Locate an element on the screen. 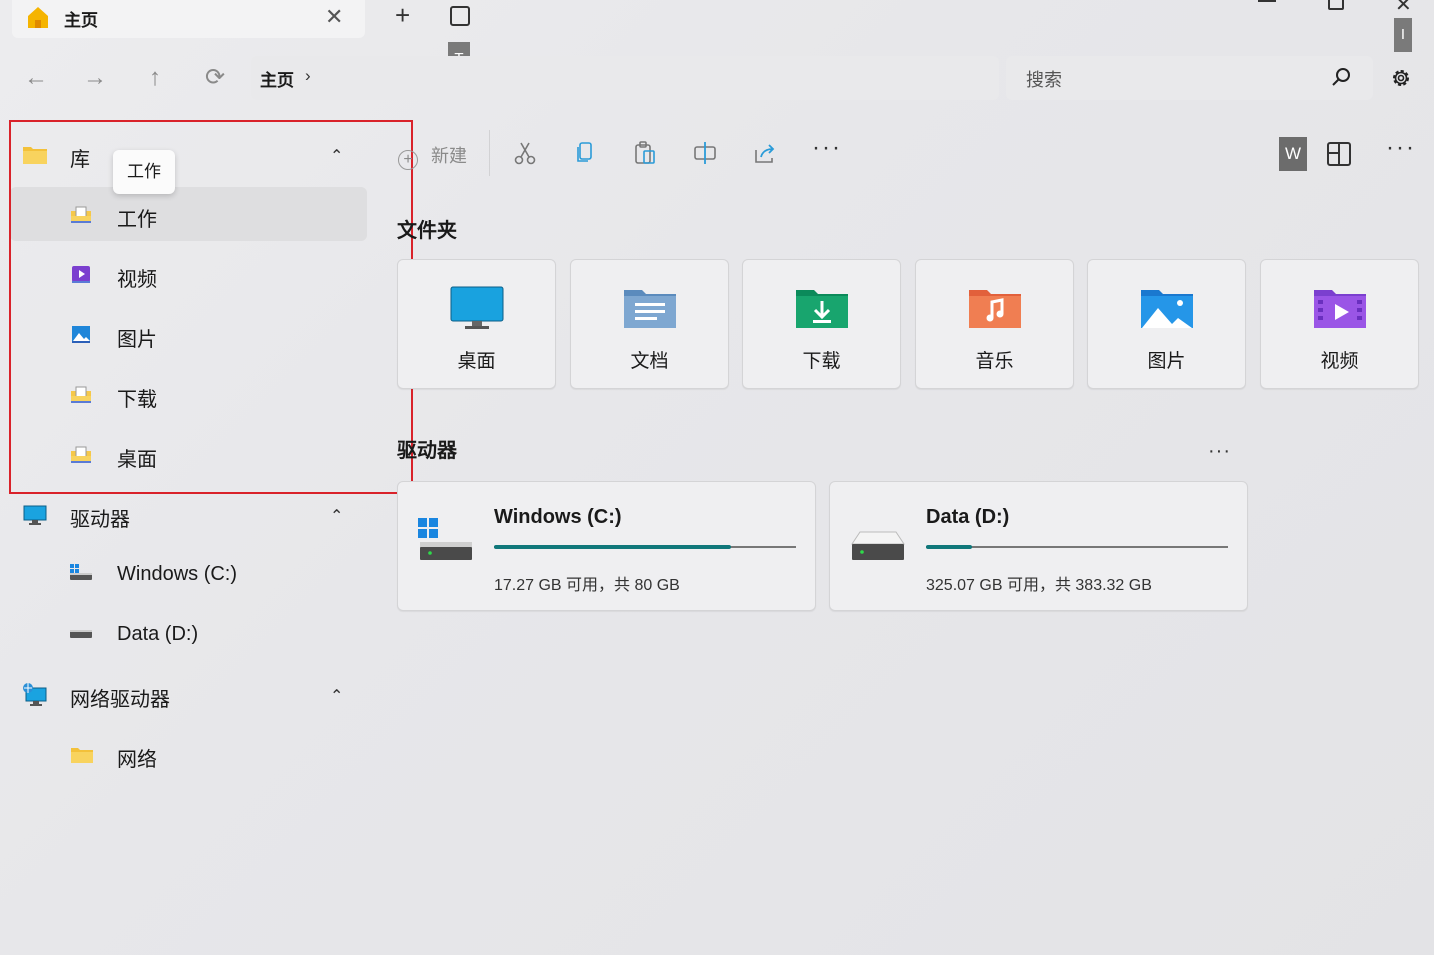  refresh-button: ⟳ is located at coordinates (215, 78).